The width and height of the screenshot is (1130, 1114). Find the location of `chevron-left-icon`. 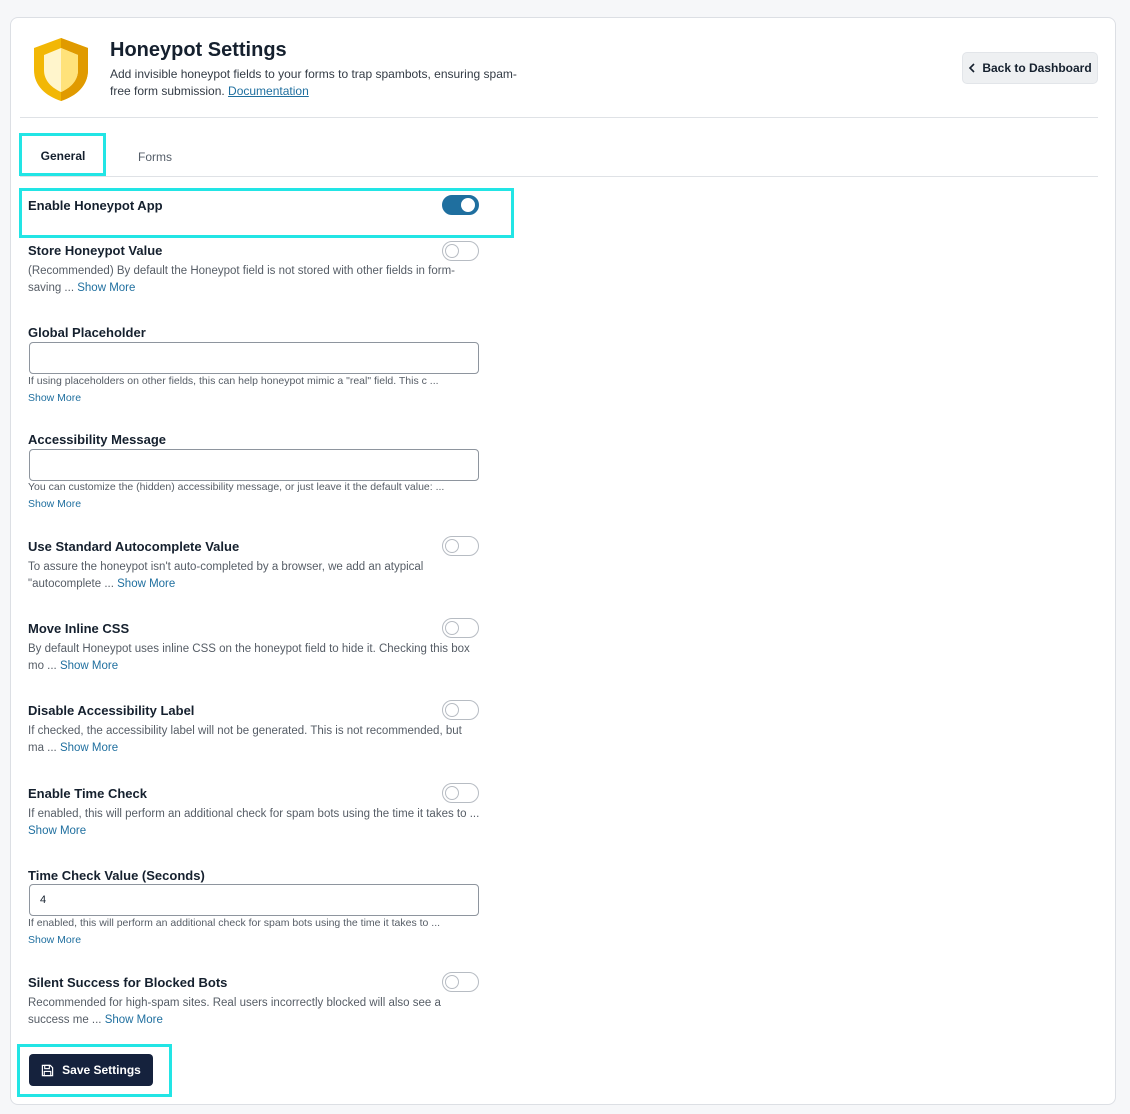

chevron-left-icon is located at coordinates (972, 68).